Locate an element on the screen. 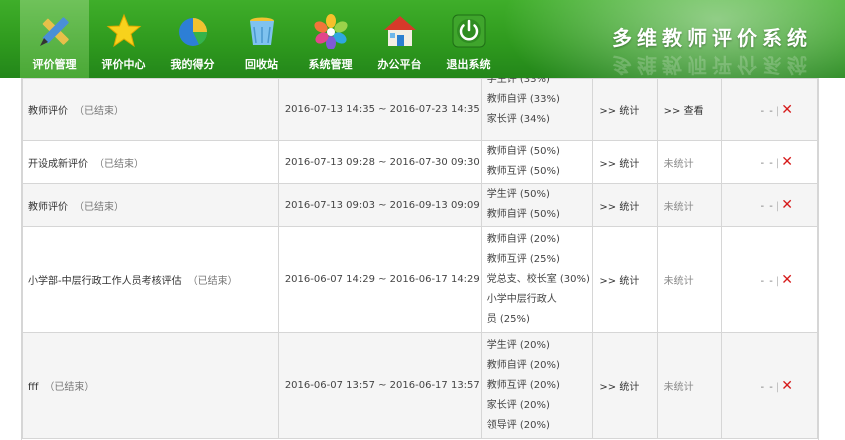  weight-item: 党总支、校长室 (30%) is located at coordinates (538, 279).